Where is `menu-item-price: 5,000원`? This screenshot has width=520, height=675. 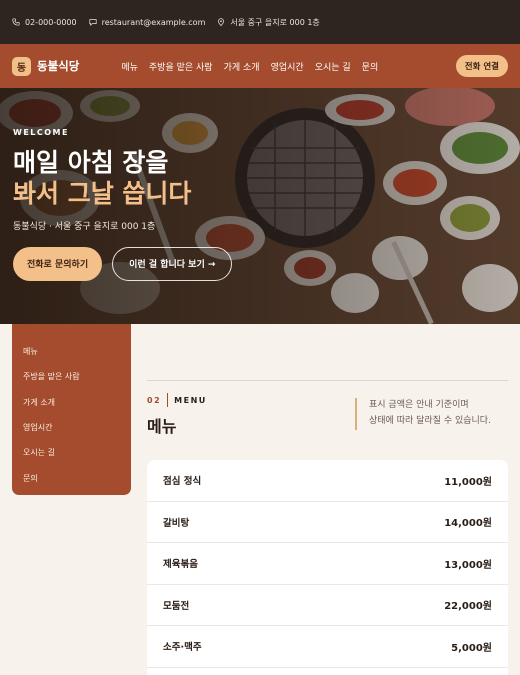 menu-item-price: 5,000원 is located at coordinates (471, 648).